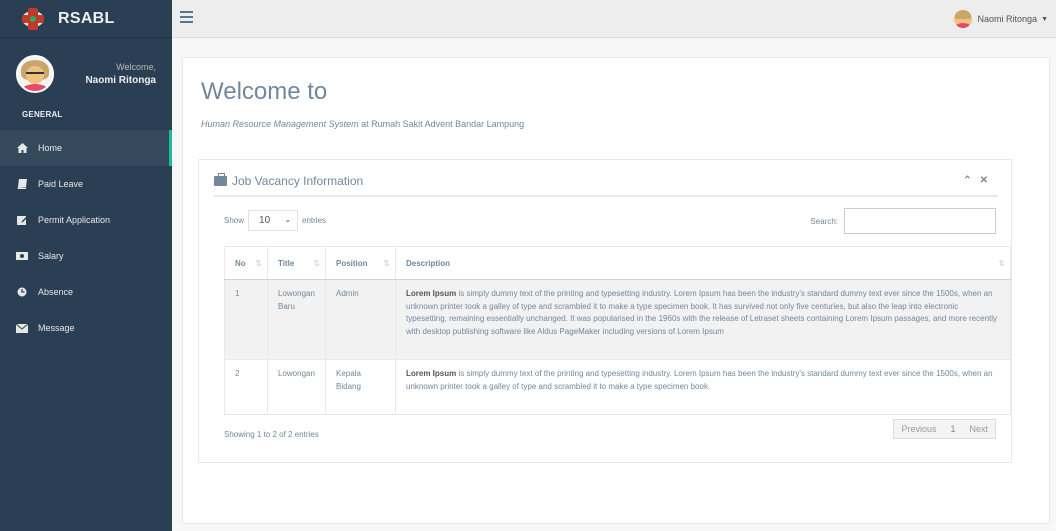 The width and height of the screenshot is (1056, 531). Describe the element at coordinates (967, 180) in the screenshot. I see `collapse-icon: ⌃` at that location.